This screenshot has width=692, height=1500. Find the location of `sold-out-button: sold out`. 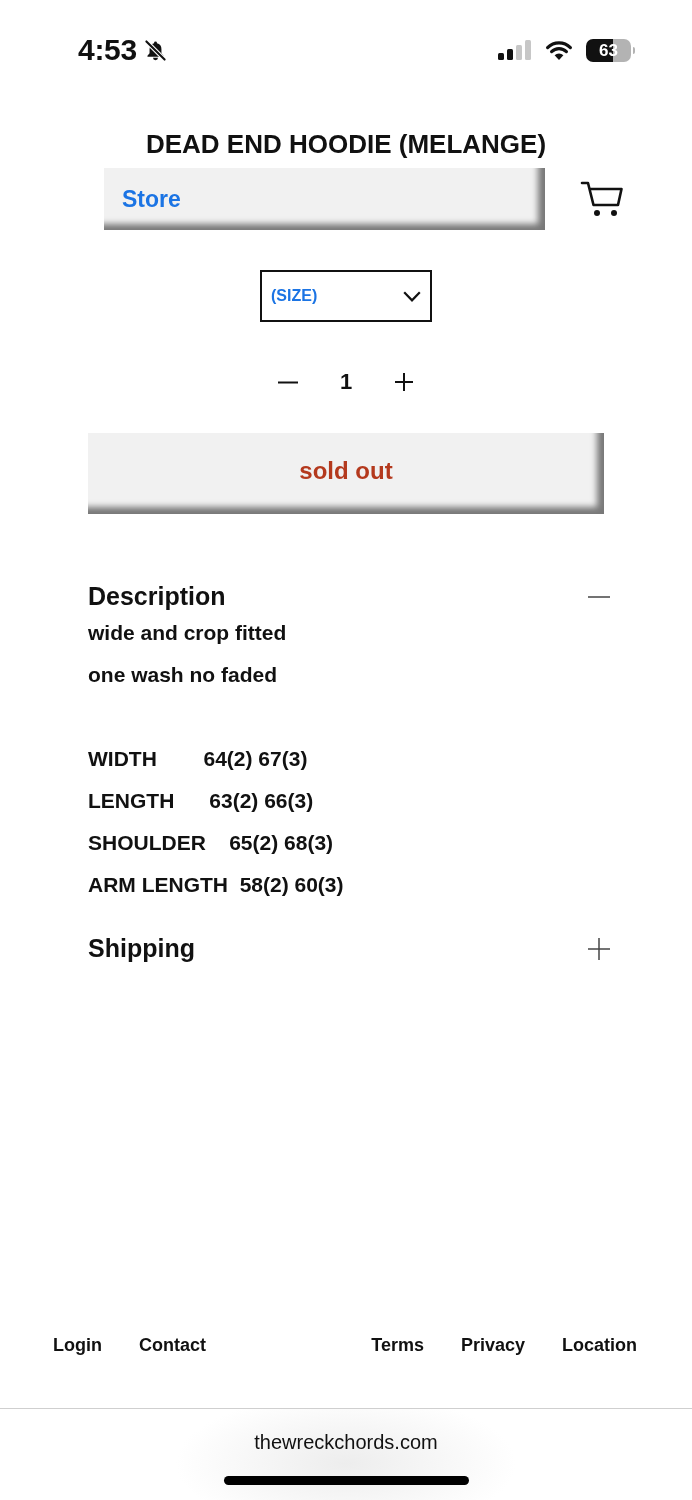

sold-out-button: sold out is located at coordinates (346, 473).